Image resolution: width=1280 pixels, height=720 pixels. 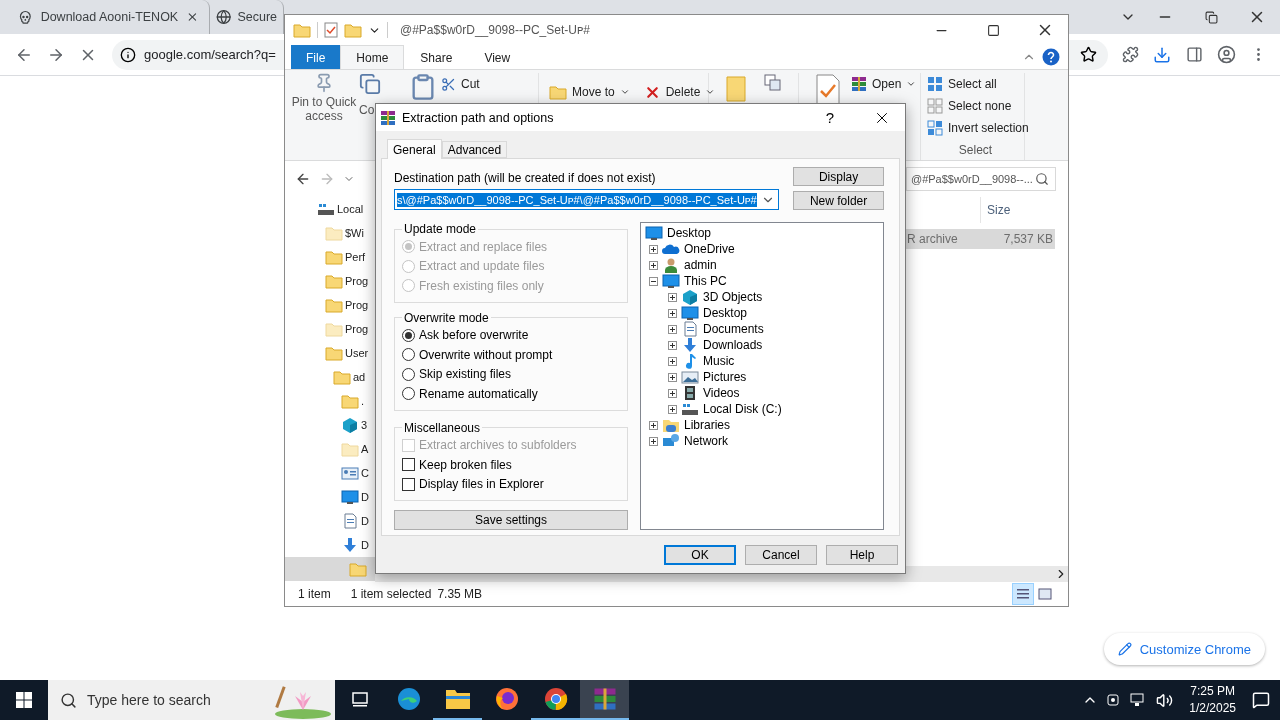 I want to click on help-button: ?, so click(x=830, y=117).